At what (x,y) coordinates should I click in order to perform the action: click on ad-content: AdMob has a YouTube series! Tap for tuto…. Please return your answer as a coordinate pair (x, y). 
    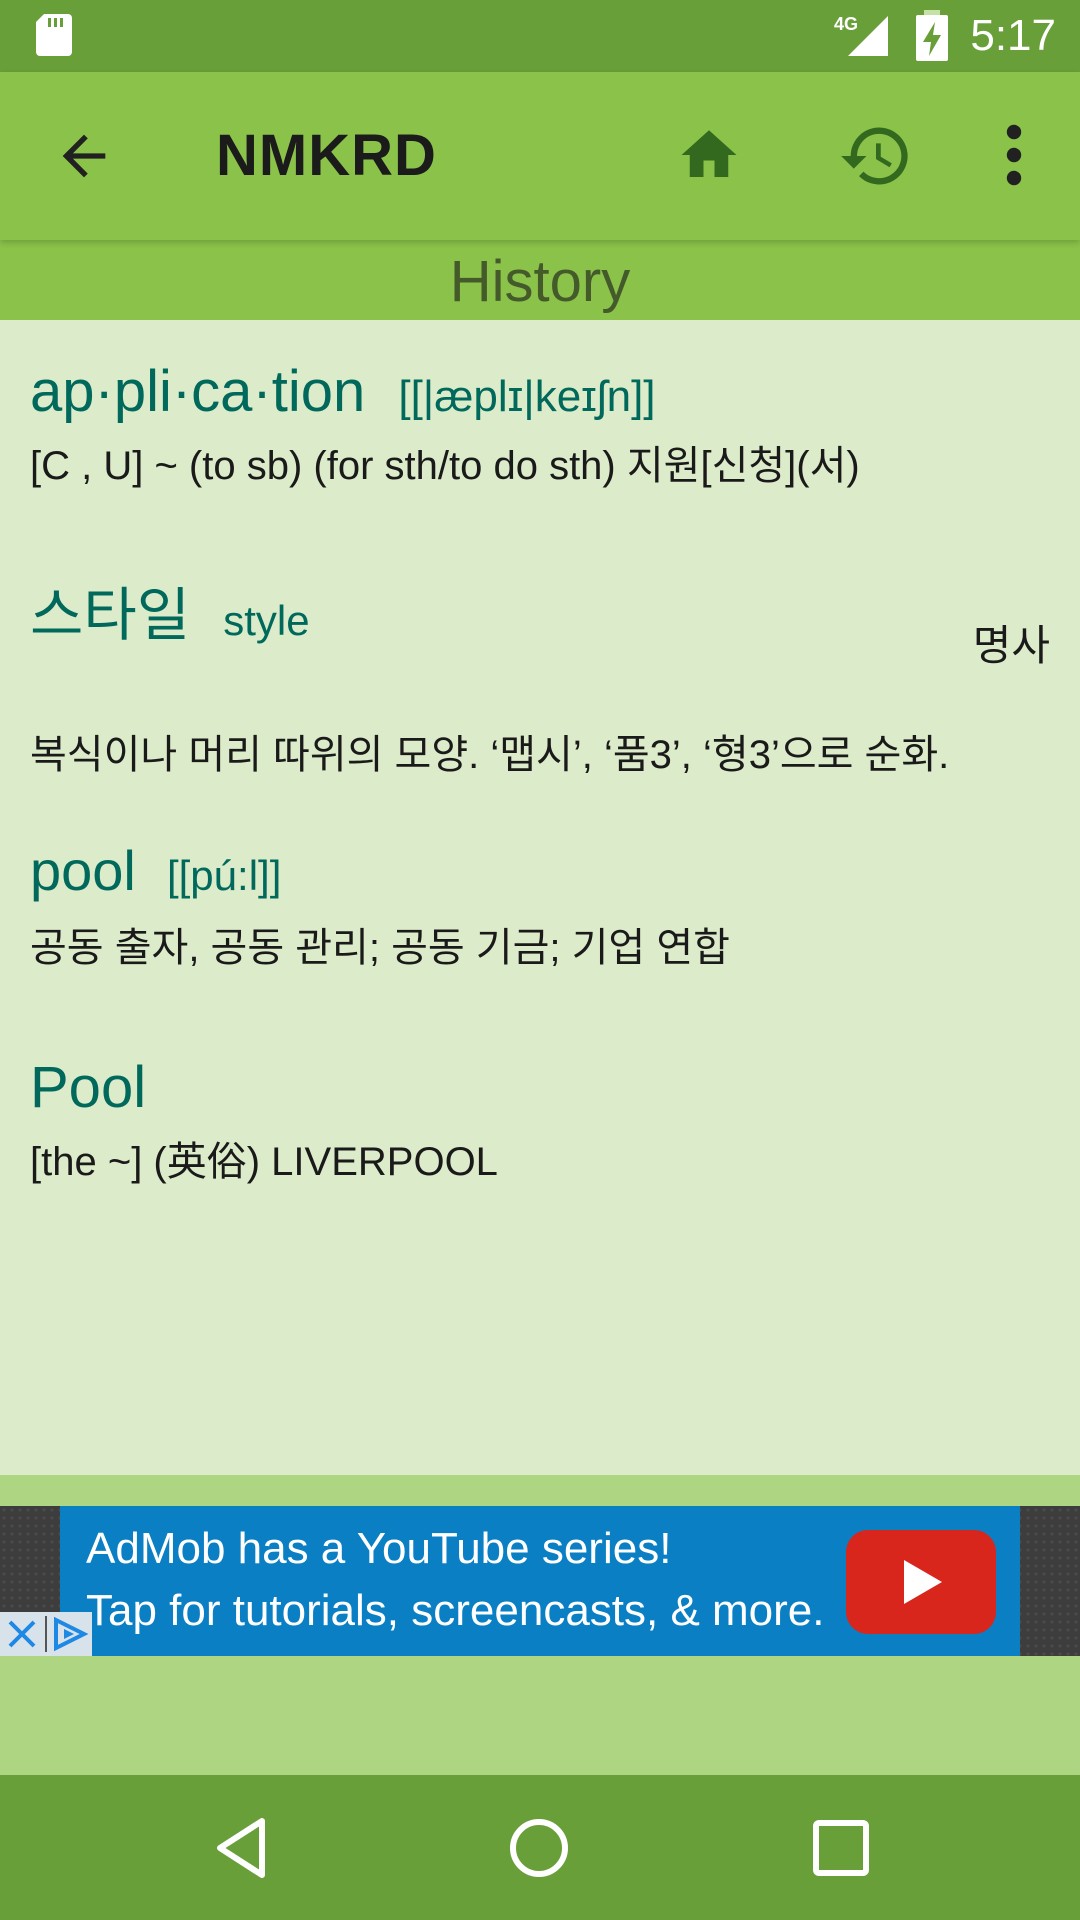
    Looking at the image, I should click on (540, 1581).